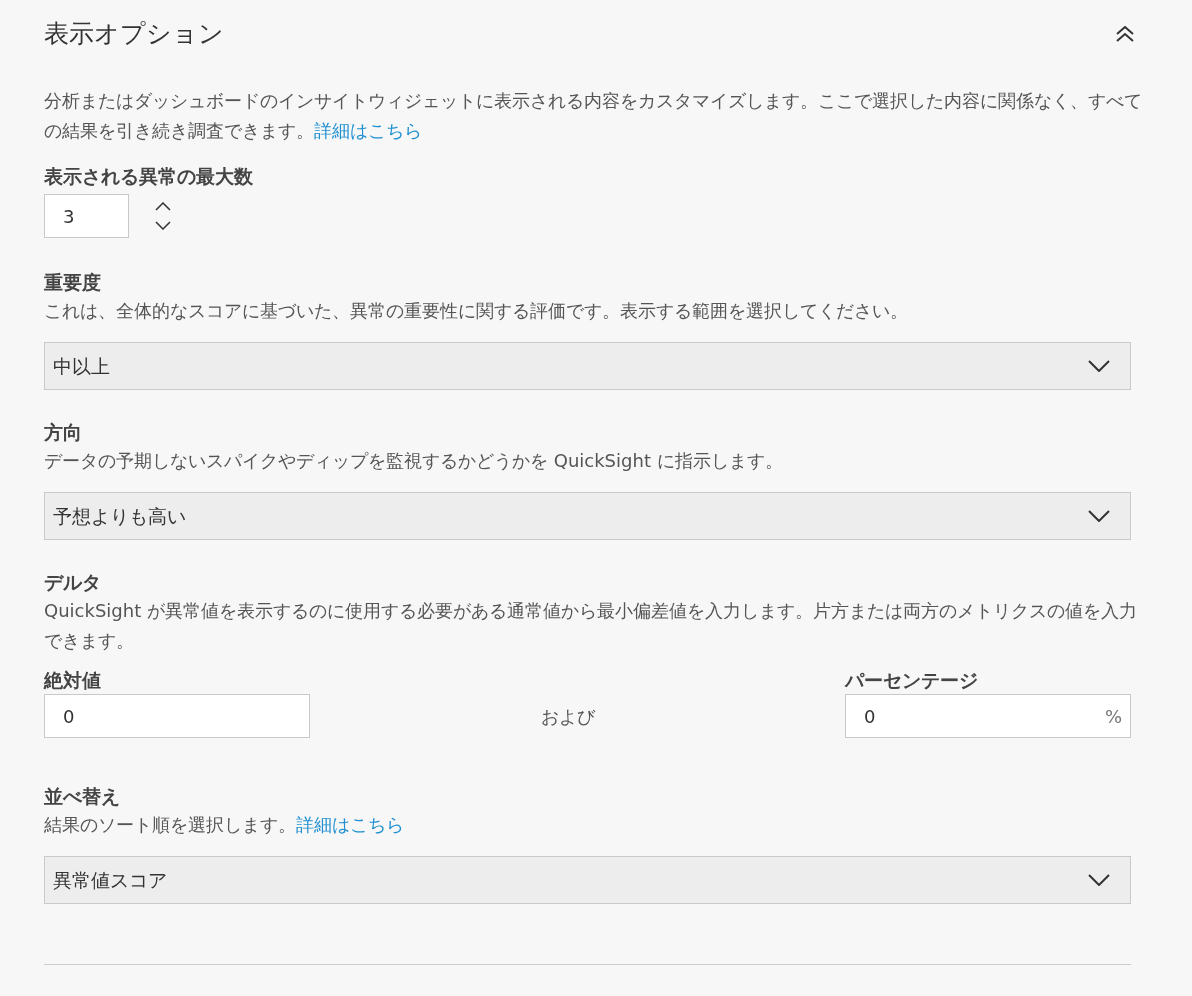  What do you see at coordinates (587, 366) in the screenshot?
I see `severity-select: 中以上` at bounding box center [587, 366].